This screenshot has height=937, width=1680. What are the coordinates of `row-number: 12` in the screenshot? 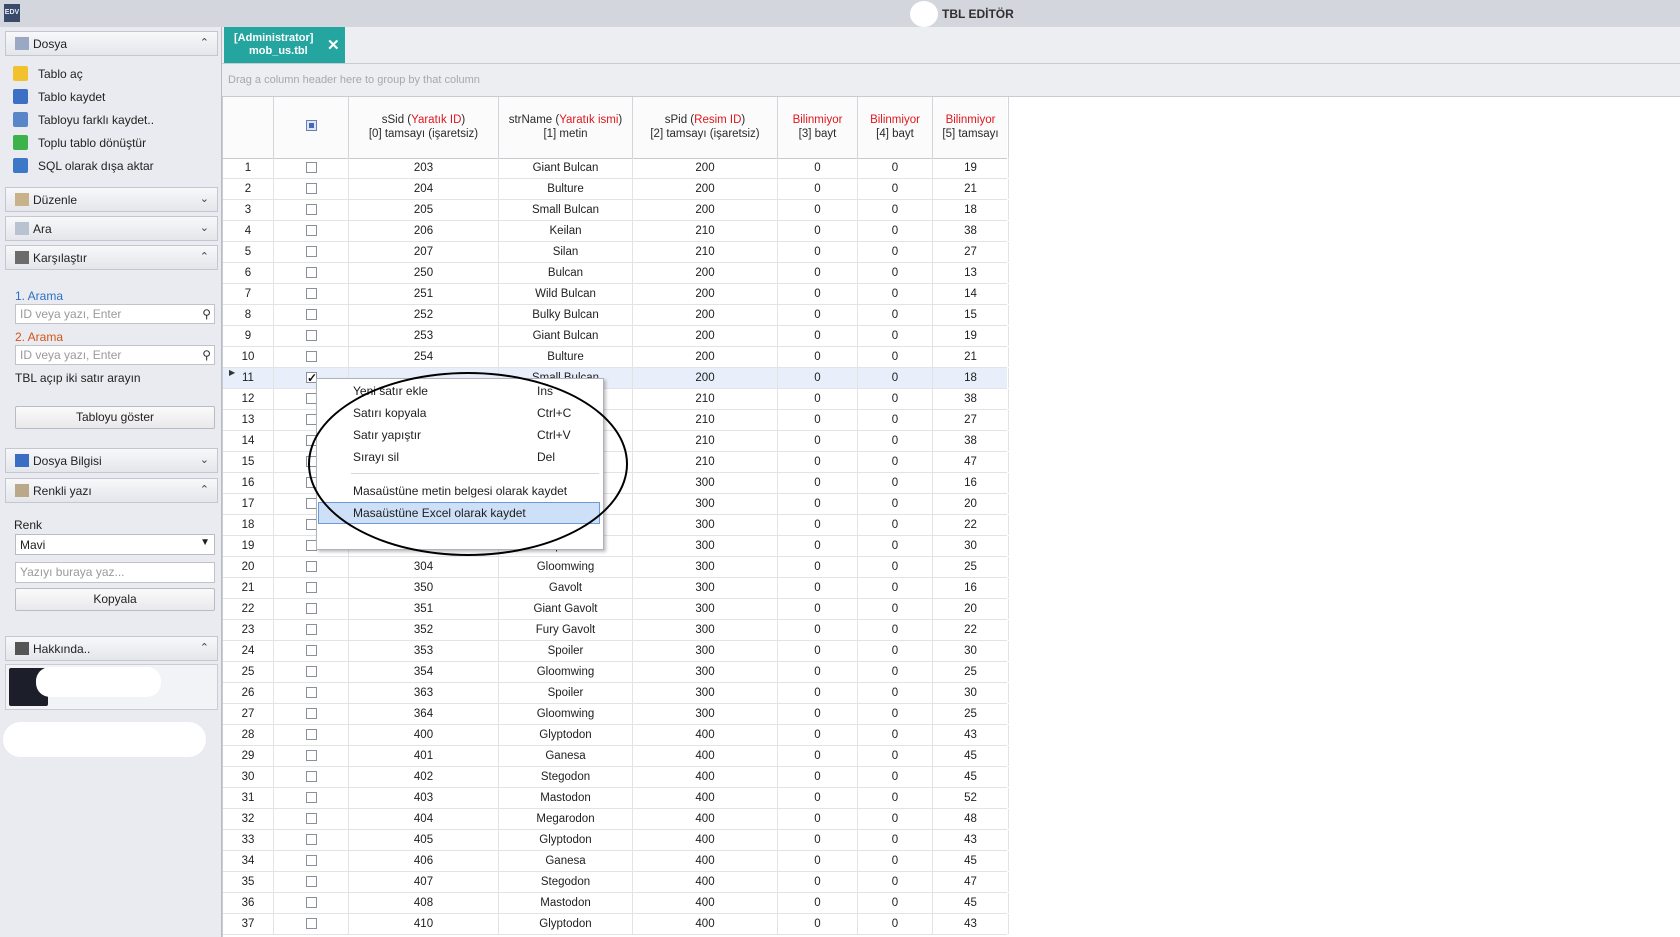 It's located at (248, 399).